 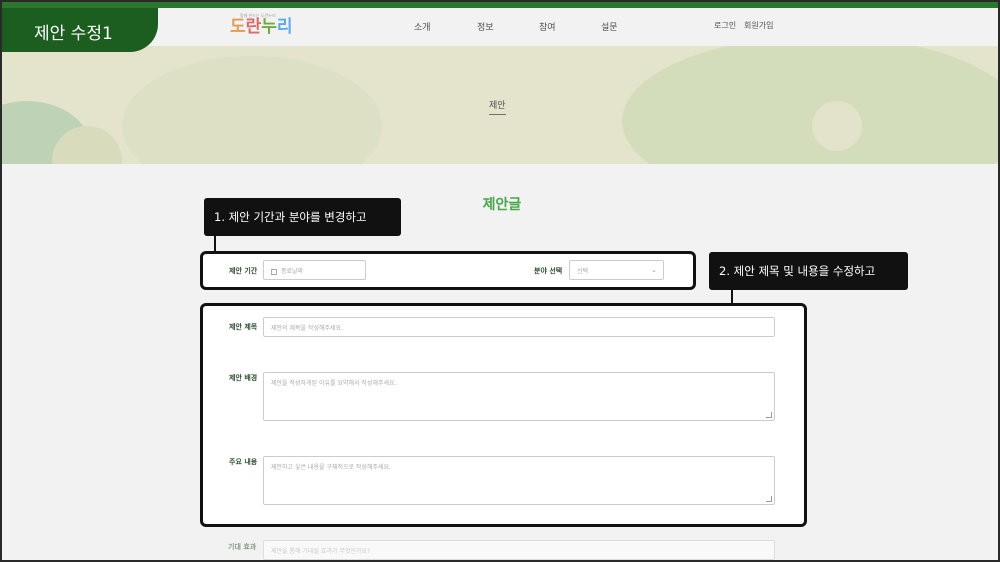 I want to click on title-label: 제안 제목, so click(x=243, y=327).